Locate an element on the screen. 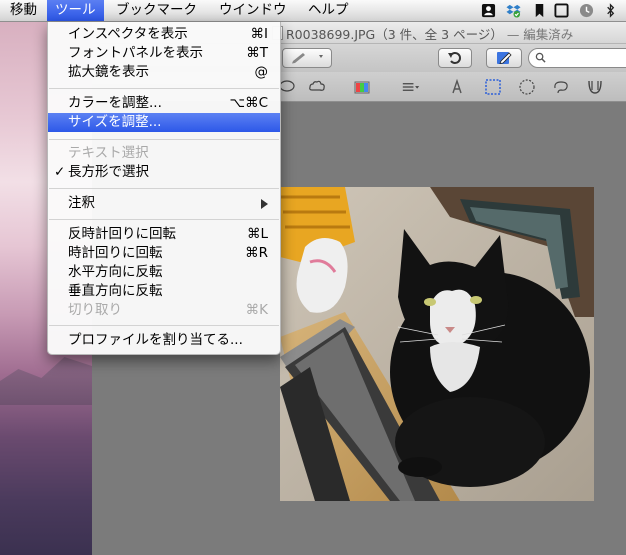 The width and height of the screenshot is (626, 555). menu-item-crop: 切り取り ⌘K is located at coordinates (164, 310).